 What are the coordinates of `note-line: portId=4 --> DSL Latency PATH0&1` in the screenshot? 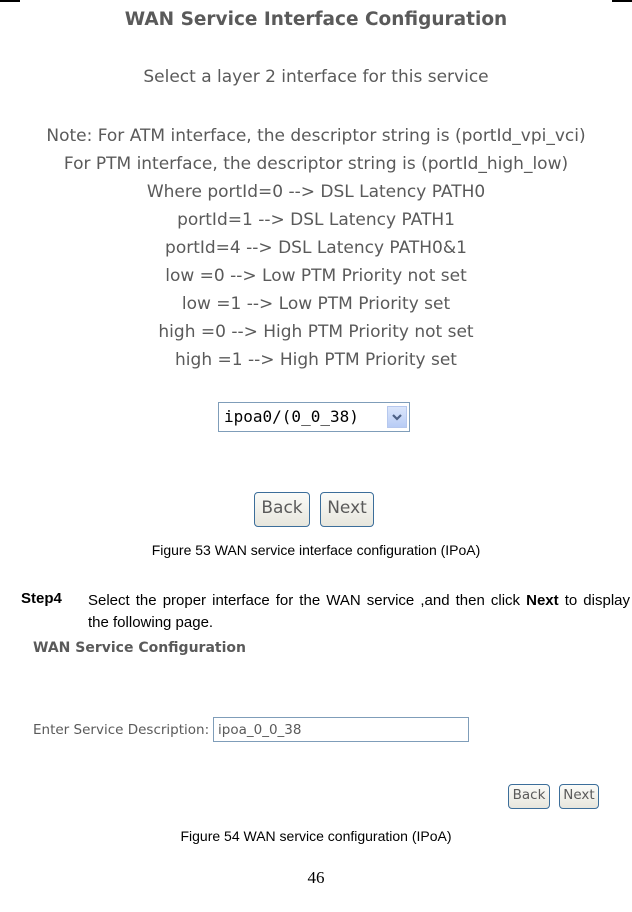 It's located at (316, 248).